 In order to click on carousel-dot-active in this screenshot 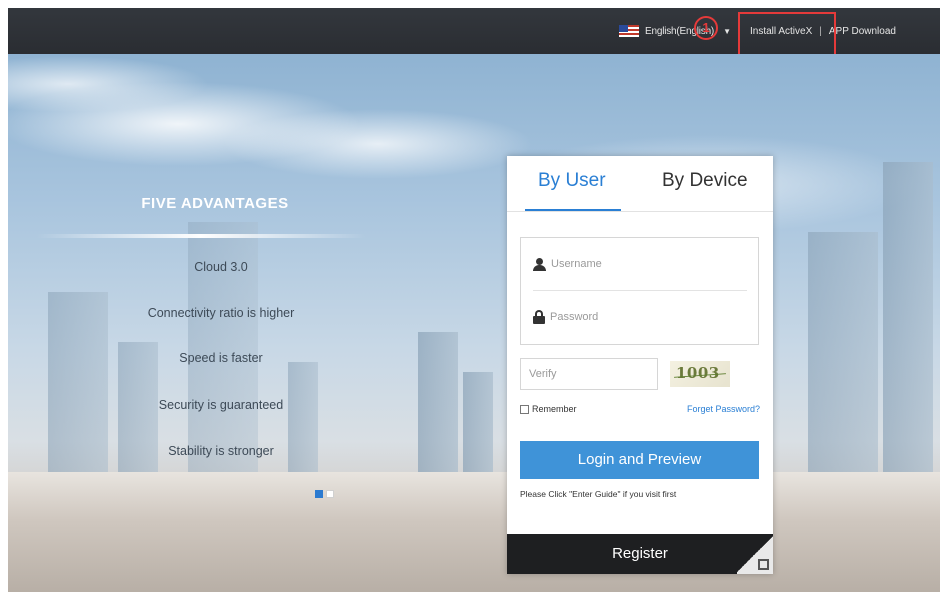, I will do `click(319, 494)`.